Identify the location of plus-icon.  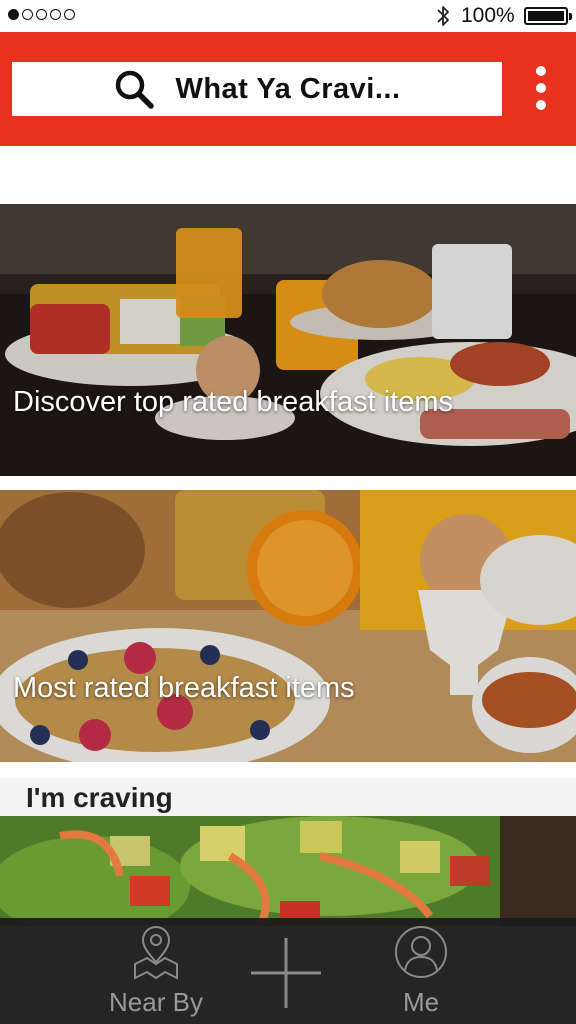
(286, 973).